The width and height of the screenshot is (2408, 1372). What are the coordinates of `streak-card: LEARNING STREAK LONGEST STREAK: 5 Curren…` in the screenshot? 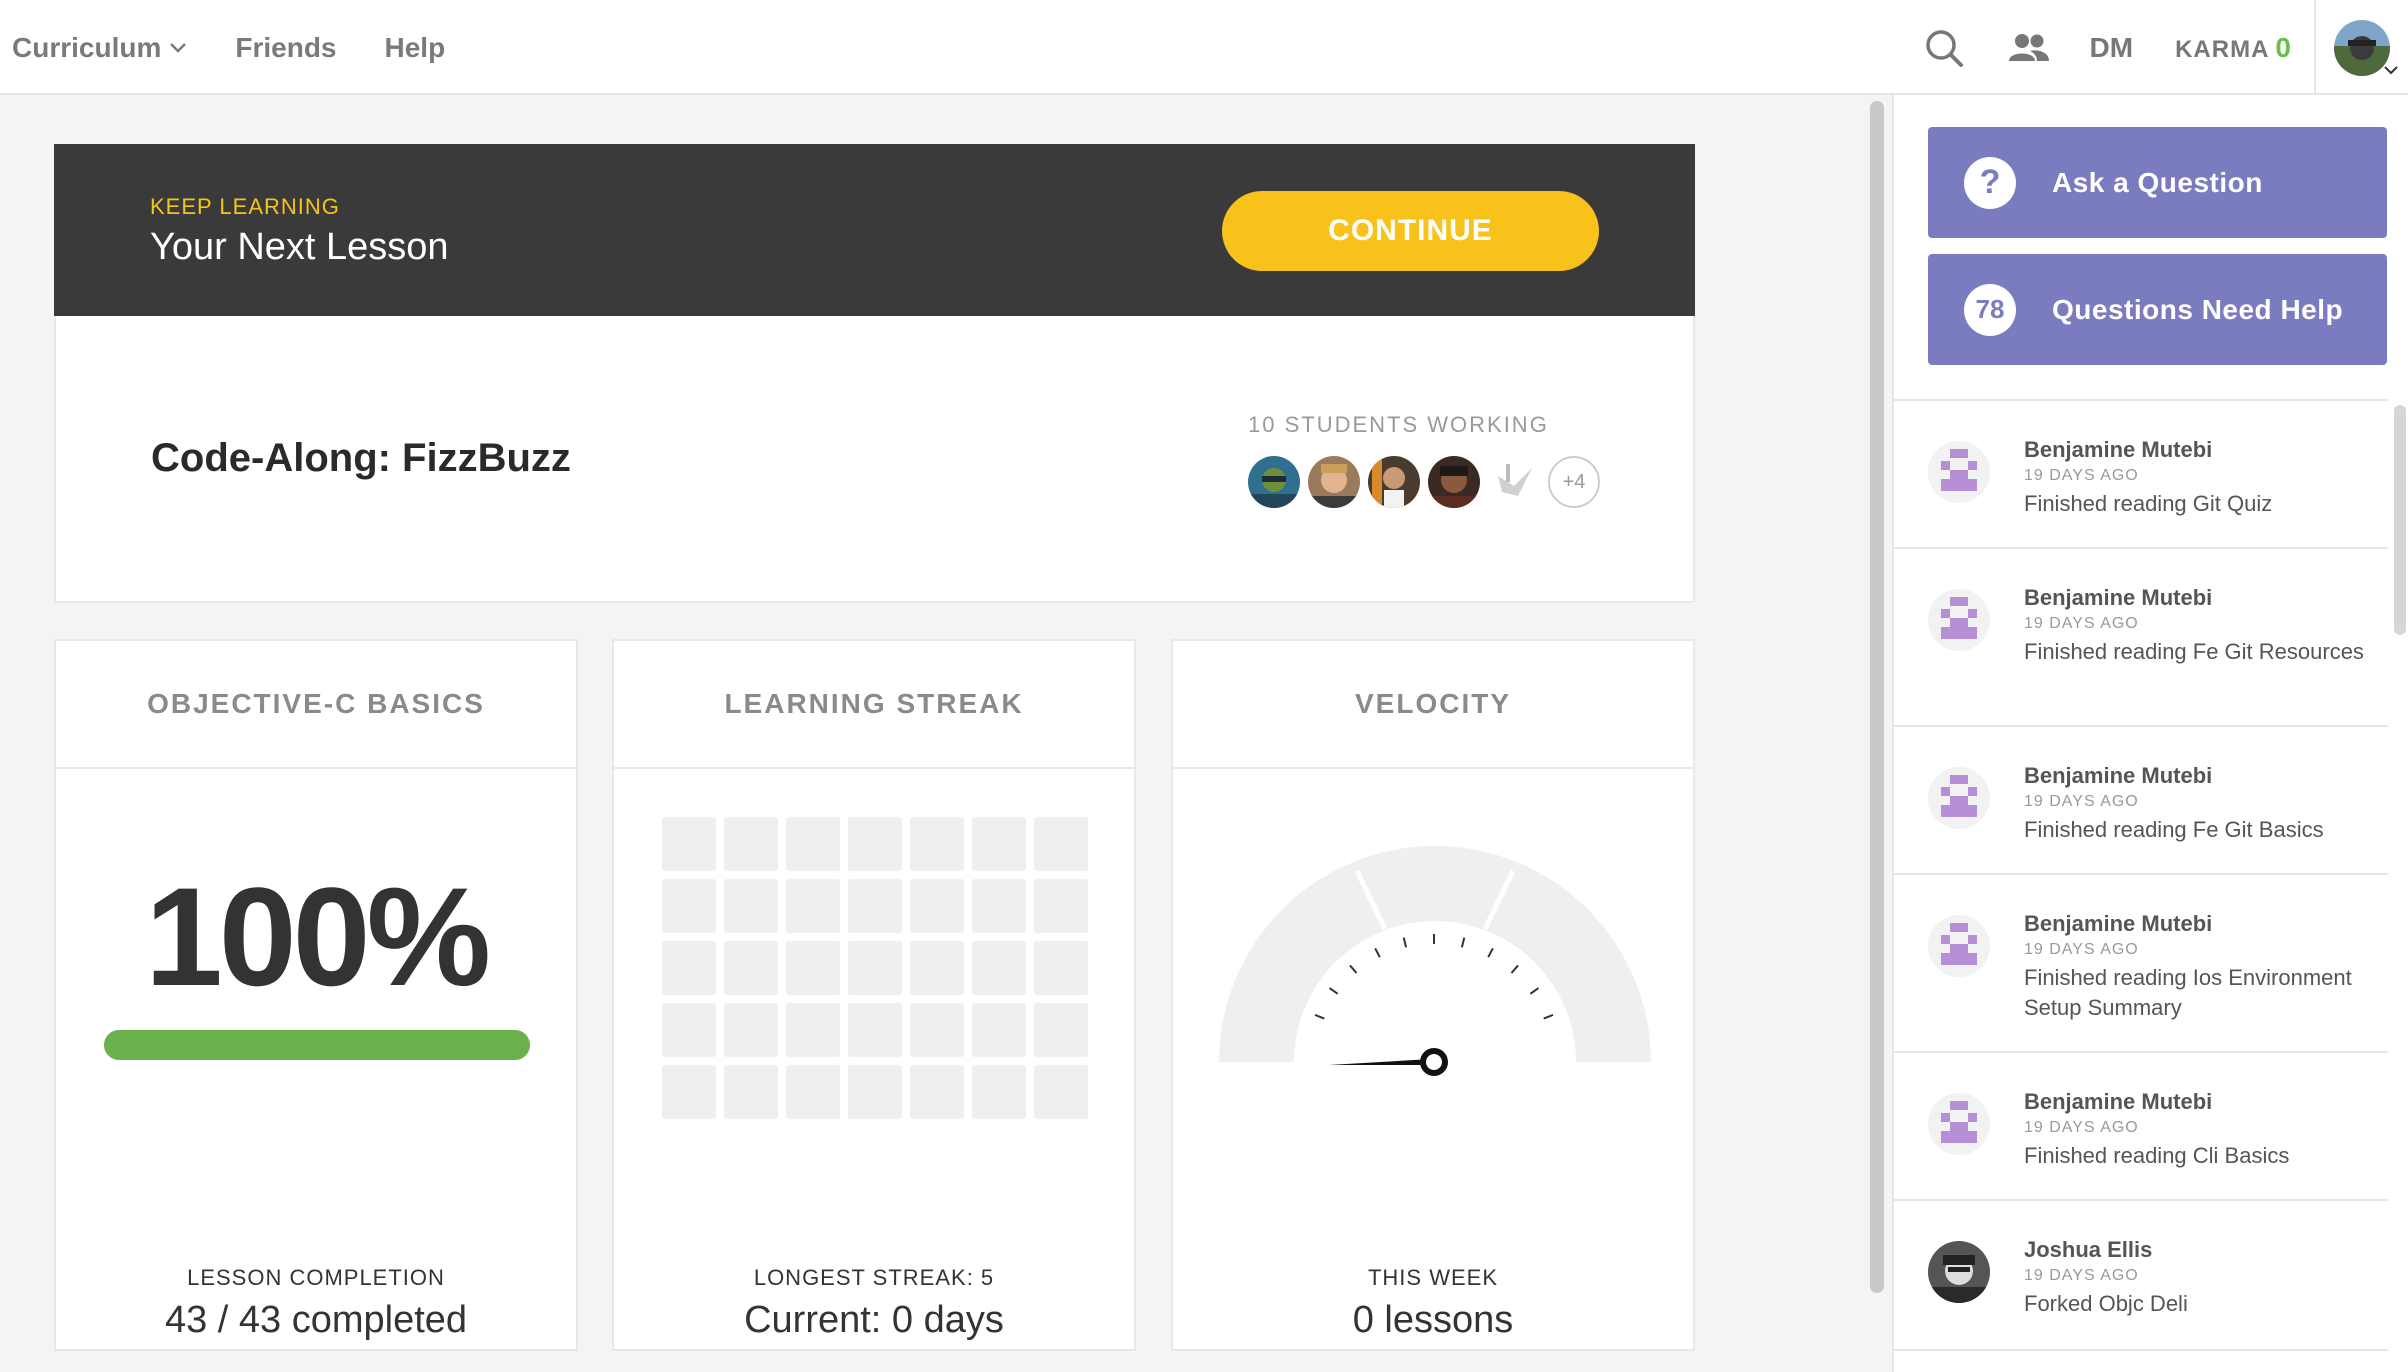 It's located at (874, 995).